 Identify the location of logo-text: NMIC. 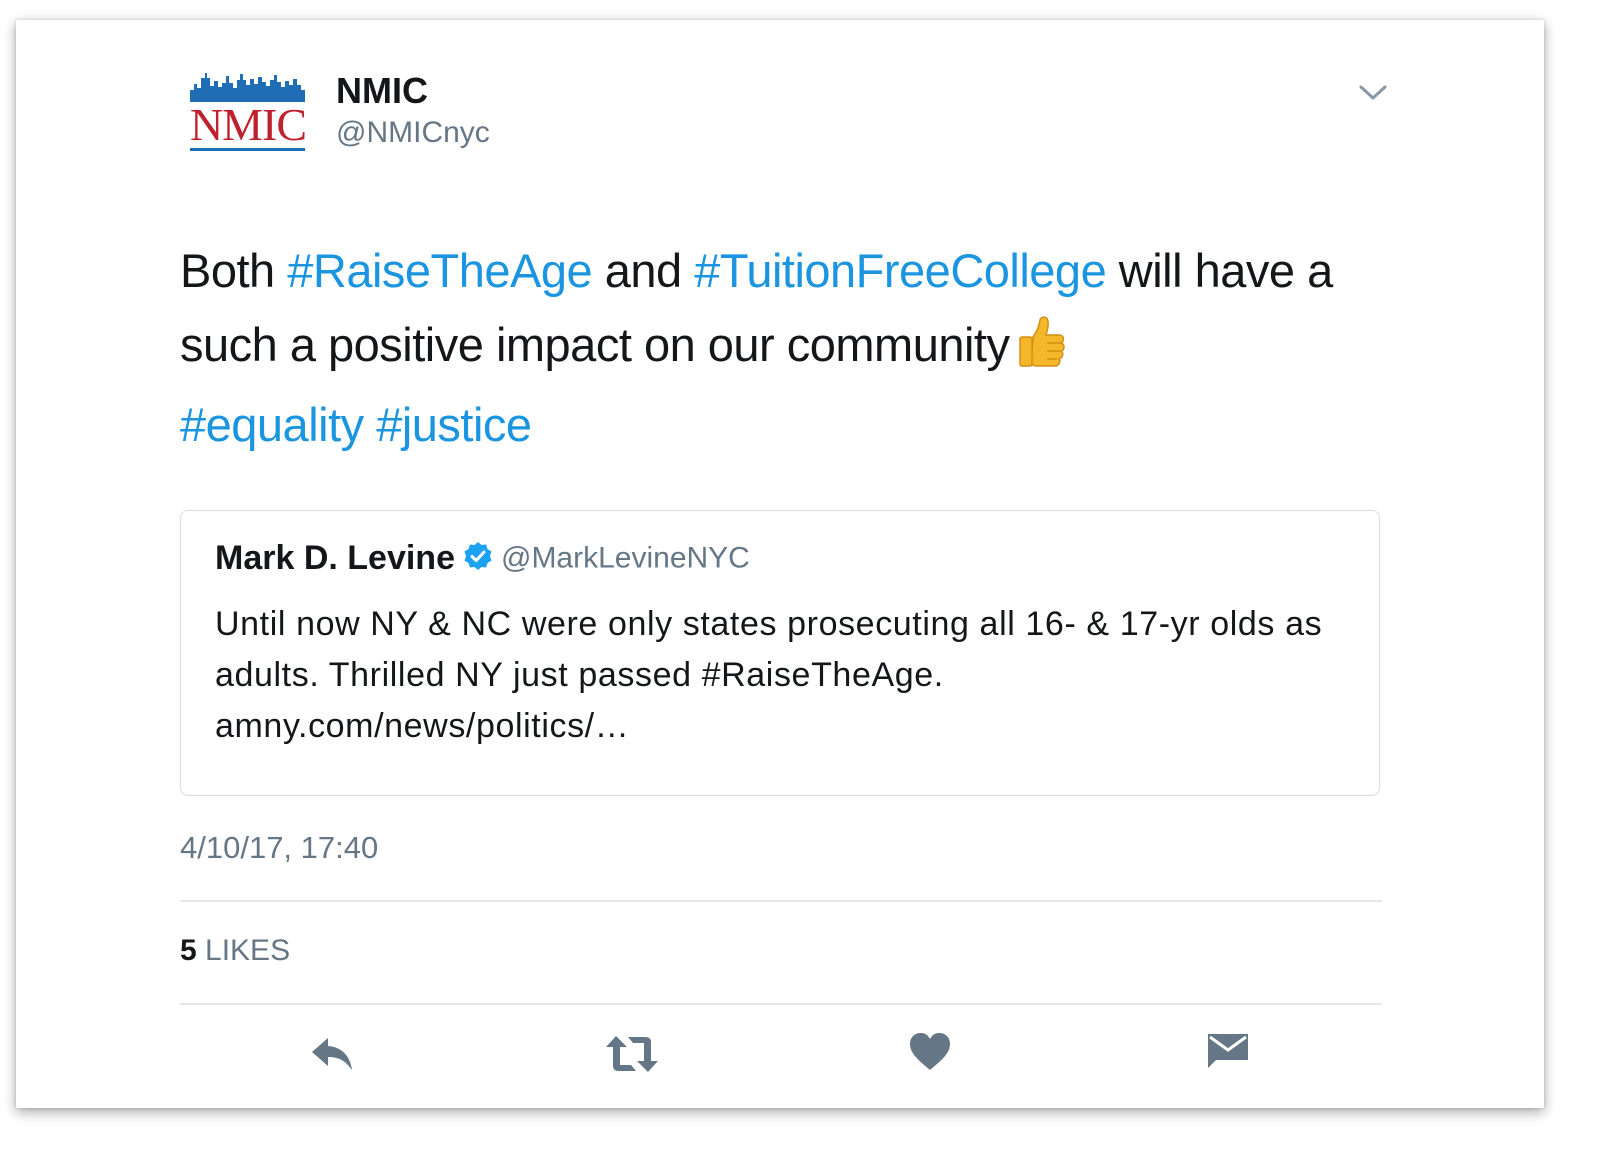
(248, 124).